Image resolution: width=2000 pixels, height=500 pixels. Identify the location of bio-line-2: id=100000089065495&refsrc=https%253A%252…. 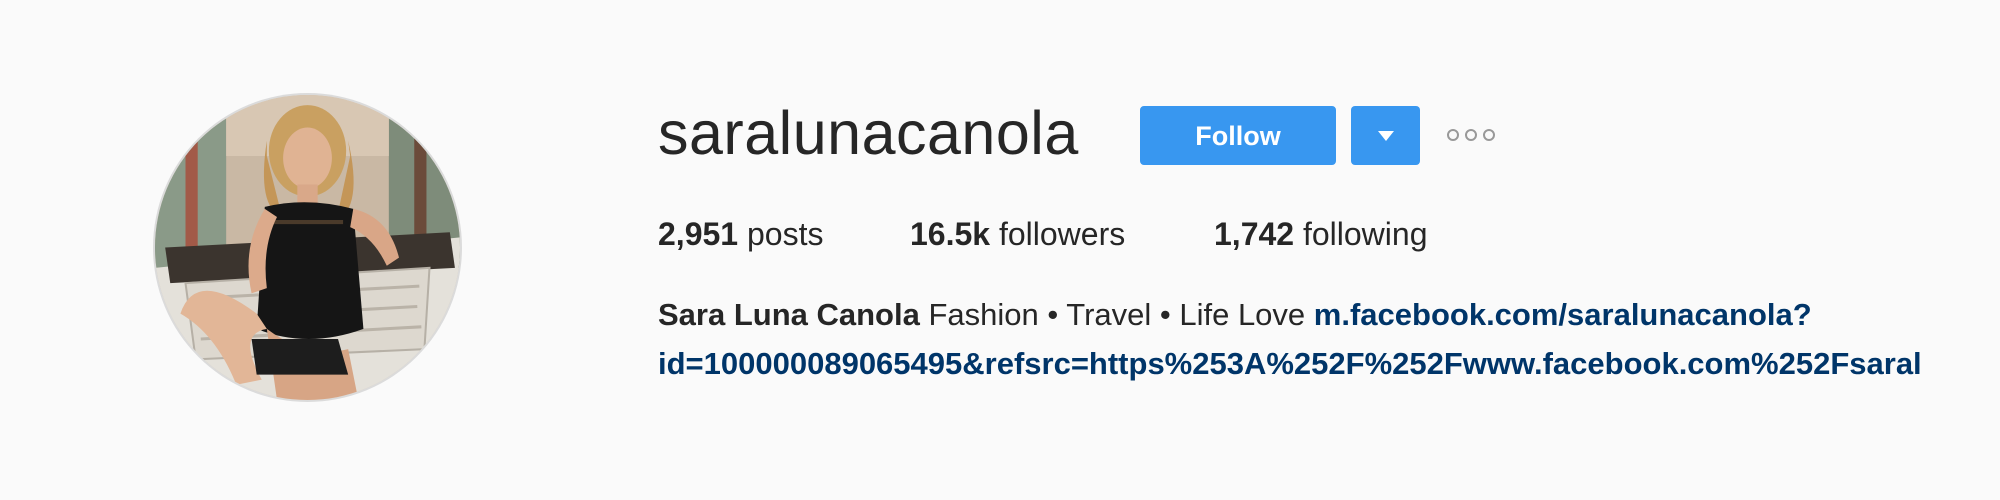
(1329, 363).